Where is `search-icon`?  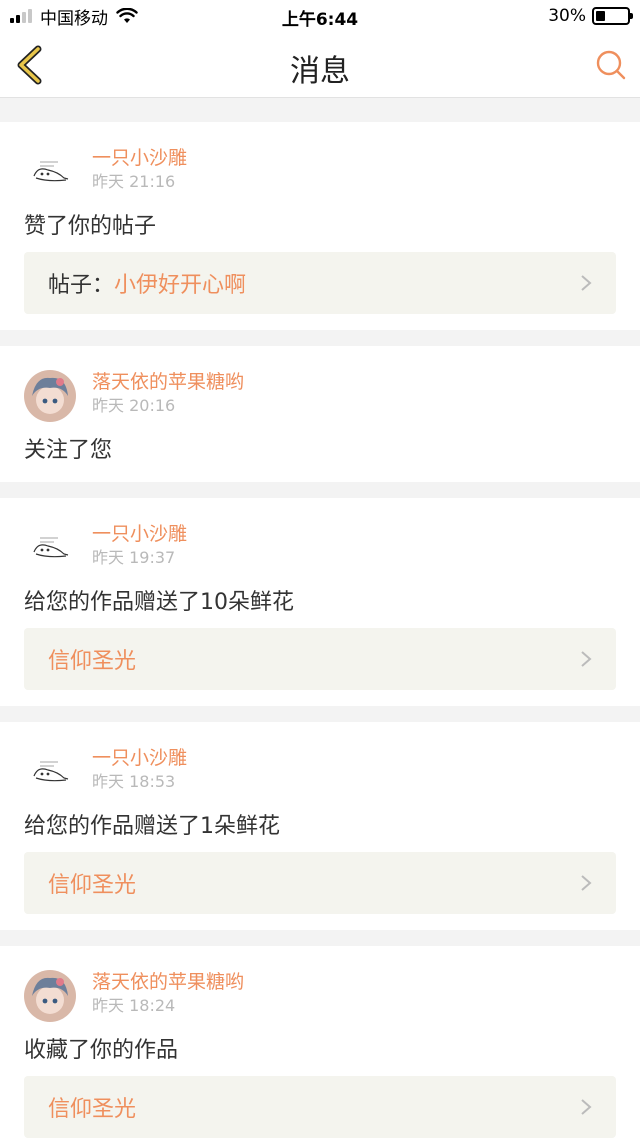 search-icon is located at coordinates (611, 65).